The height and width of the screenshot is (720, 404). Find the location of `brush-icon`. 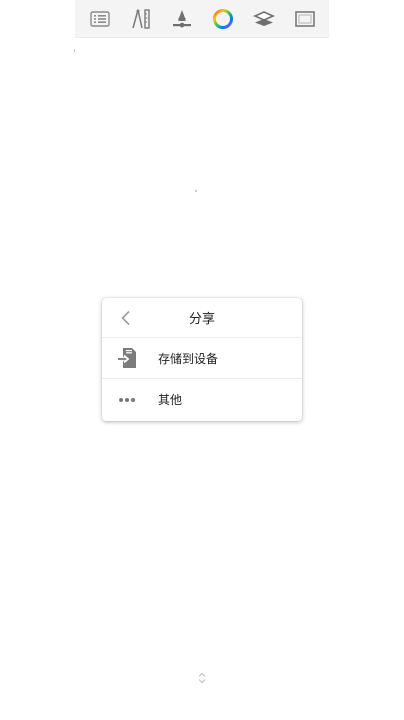

brush-icon is located at coordinates (182, 19).